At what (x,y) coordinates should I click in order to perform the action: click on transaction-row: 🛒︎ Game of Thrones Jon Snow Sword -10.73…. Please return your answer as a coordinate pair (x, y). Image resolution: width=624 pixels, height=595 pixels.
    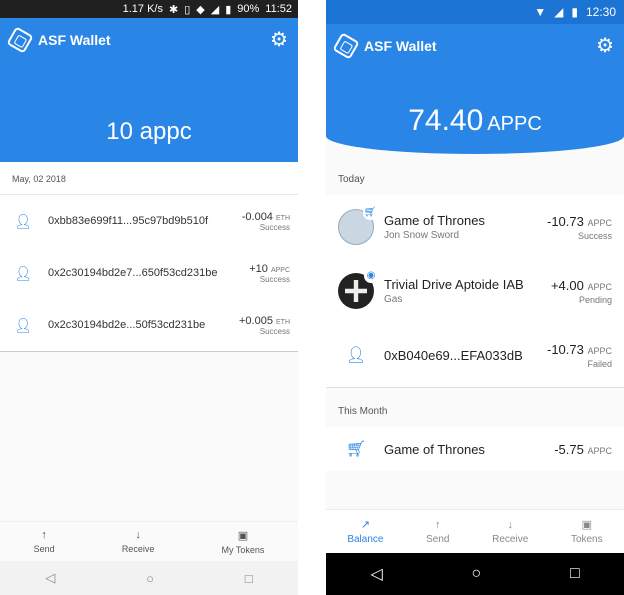
    Looking at the image, I should click on (475, 227).